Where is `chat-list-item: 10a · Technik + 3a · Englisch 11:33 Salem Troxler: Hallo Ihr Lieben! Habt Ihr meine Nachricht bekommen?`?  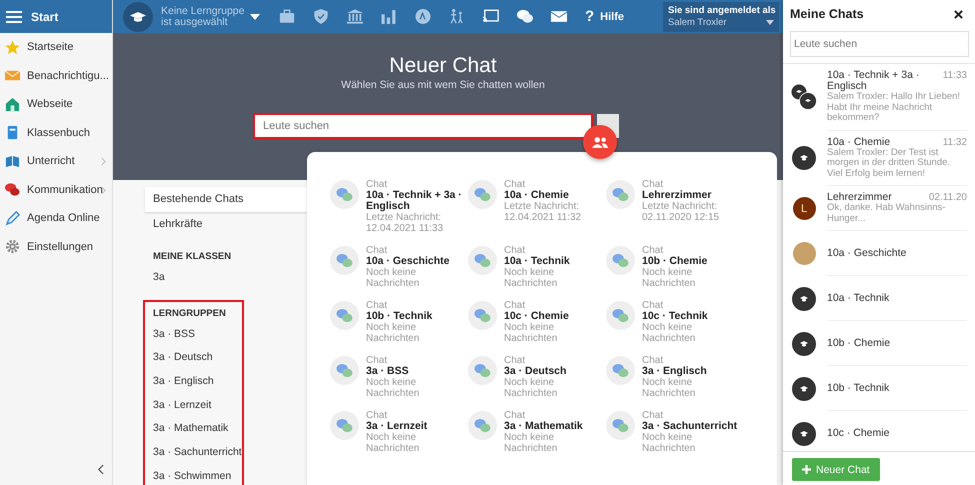 chat-list-item: 10a · Technik + 3a · Englisch 11:33 Salem Troxler: Hallo Ihr Lieben! Habt Ihr meine Nachricht bekommen? is located at coordinates (879, 97).